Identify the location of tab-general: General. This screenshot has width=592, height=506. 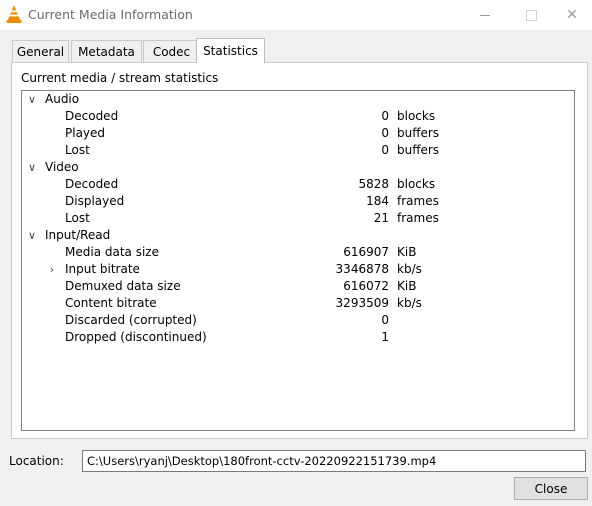
(40, 51).